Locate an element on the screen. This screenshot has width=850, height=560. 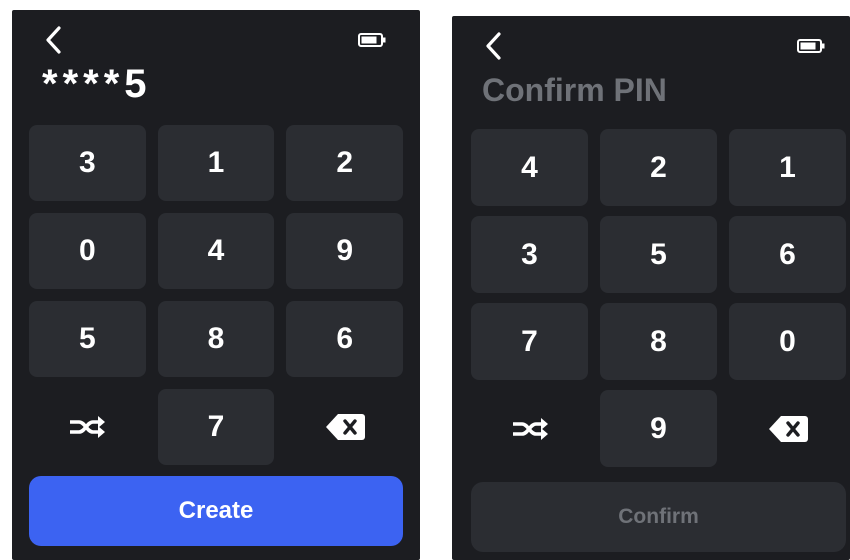
pin-display: ****5 is located at coordinates (97, 84).